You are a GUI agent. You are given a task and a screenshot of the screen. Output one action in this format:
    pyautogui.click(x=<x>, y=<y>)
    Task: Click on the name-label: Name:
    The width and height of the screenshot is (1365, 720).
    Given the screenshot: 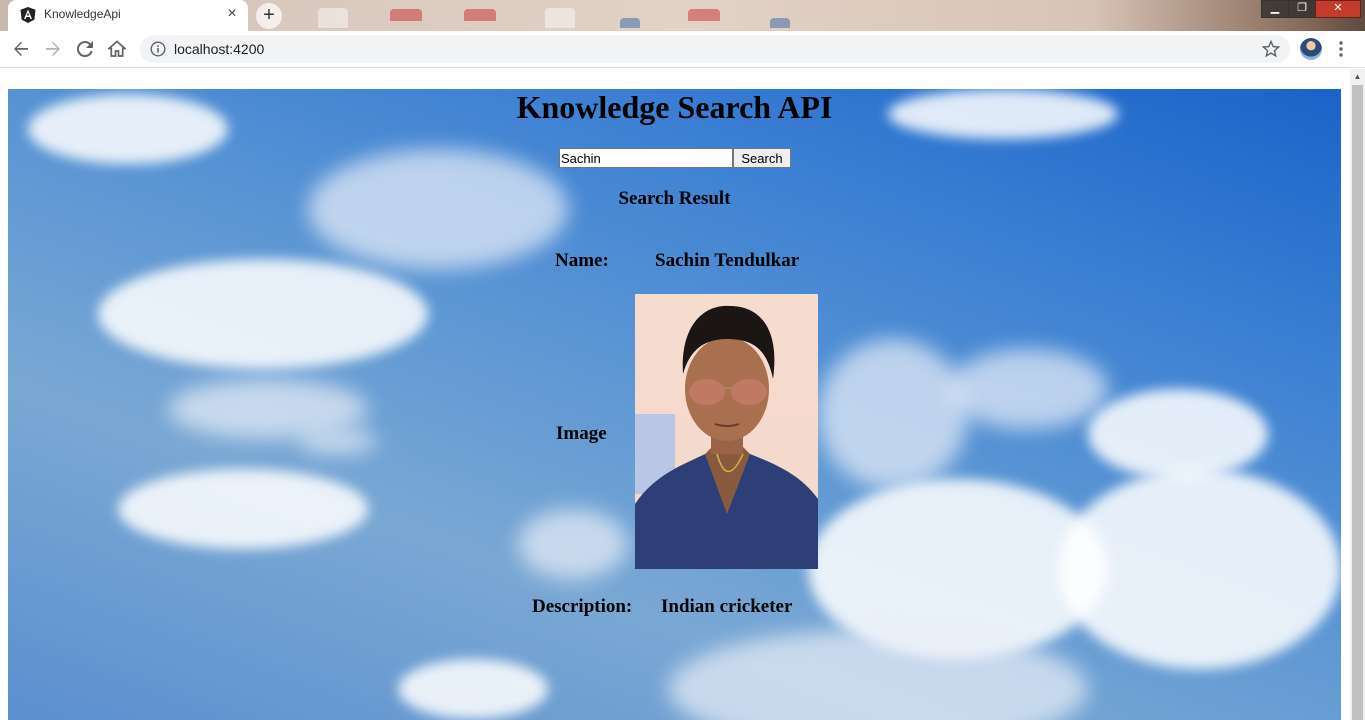 What is the action you would take?
    pyautogui.click(x=582, y=260)
    